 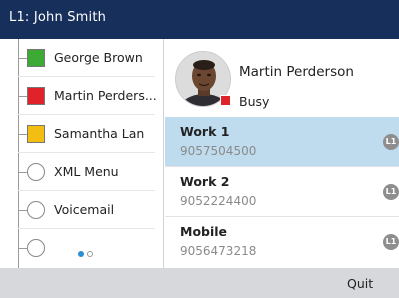 I want to click on line-key-samantha-lan: Samantha Lan, so click(x=86, y=134).